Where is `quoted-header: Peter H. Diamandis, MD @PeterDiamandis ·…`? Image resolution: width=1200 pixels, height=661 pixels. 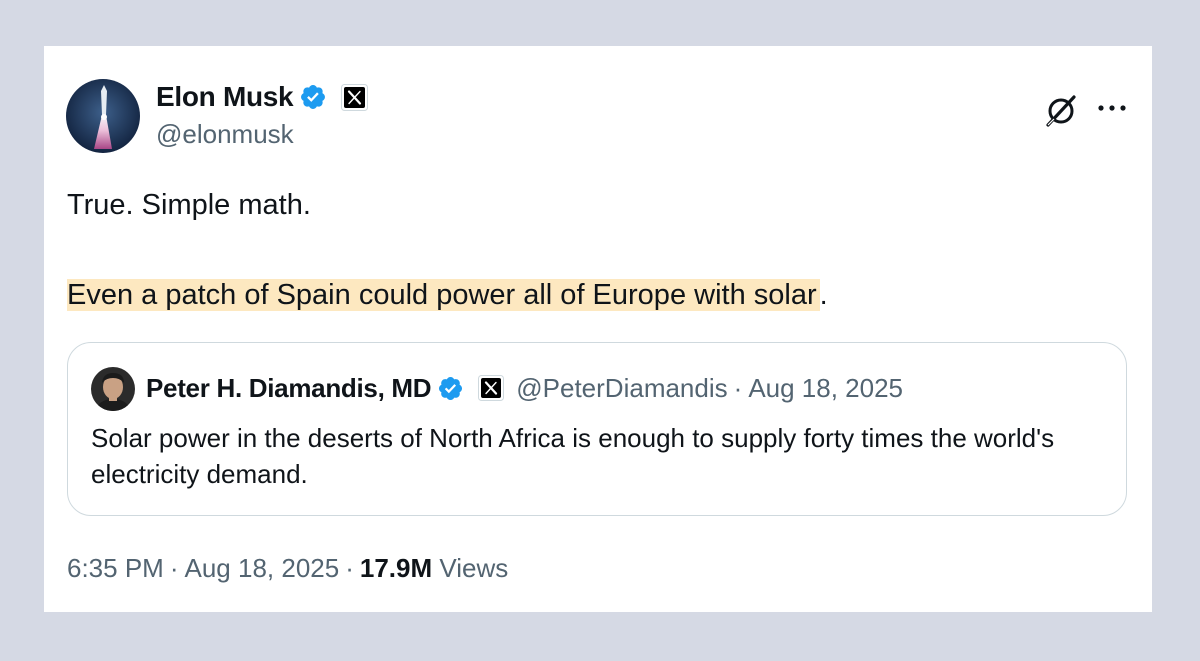 quoted-header: Peter H. Diamandis, MD @PeterDiamandis ·… is located at coordinates (524, 388).